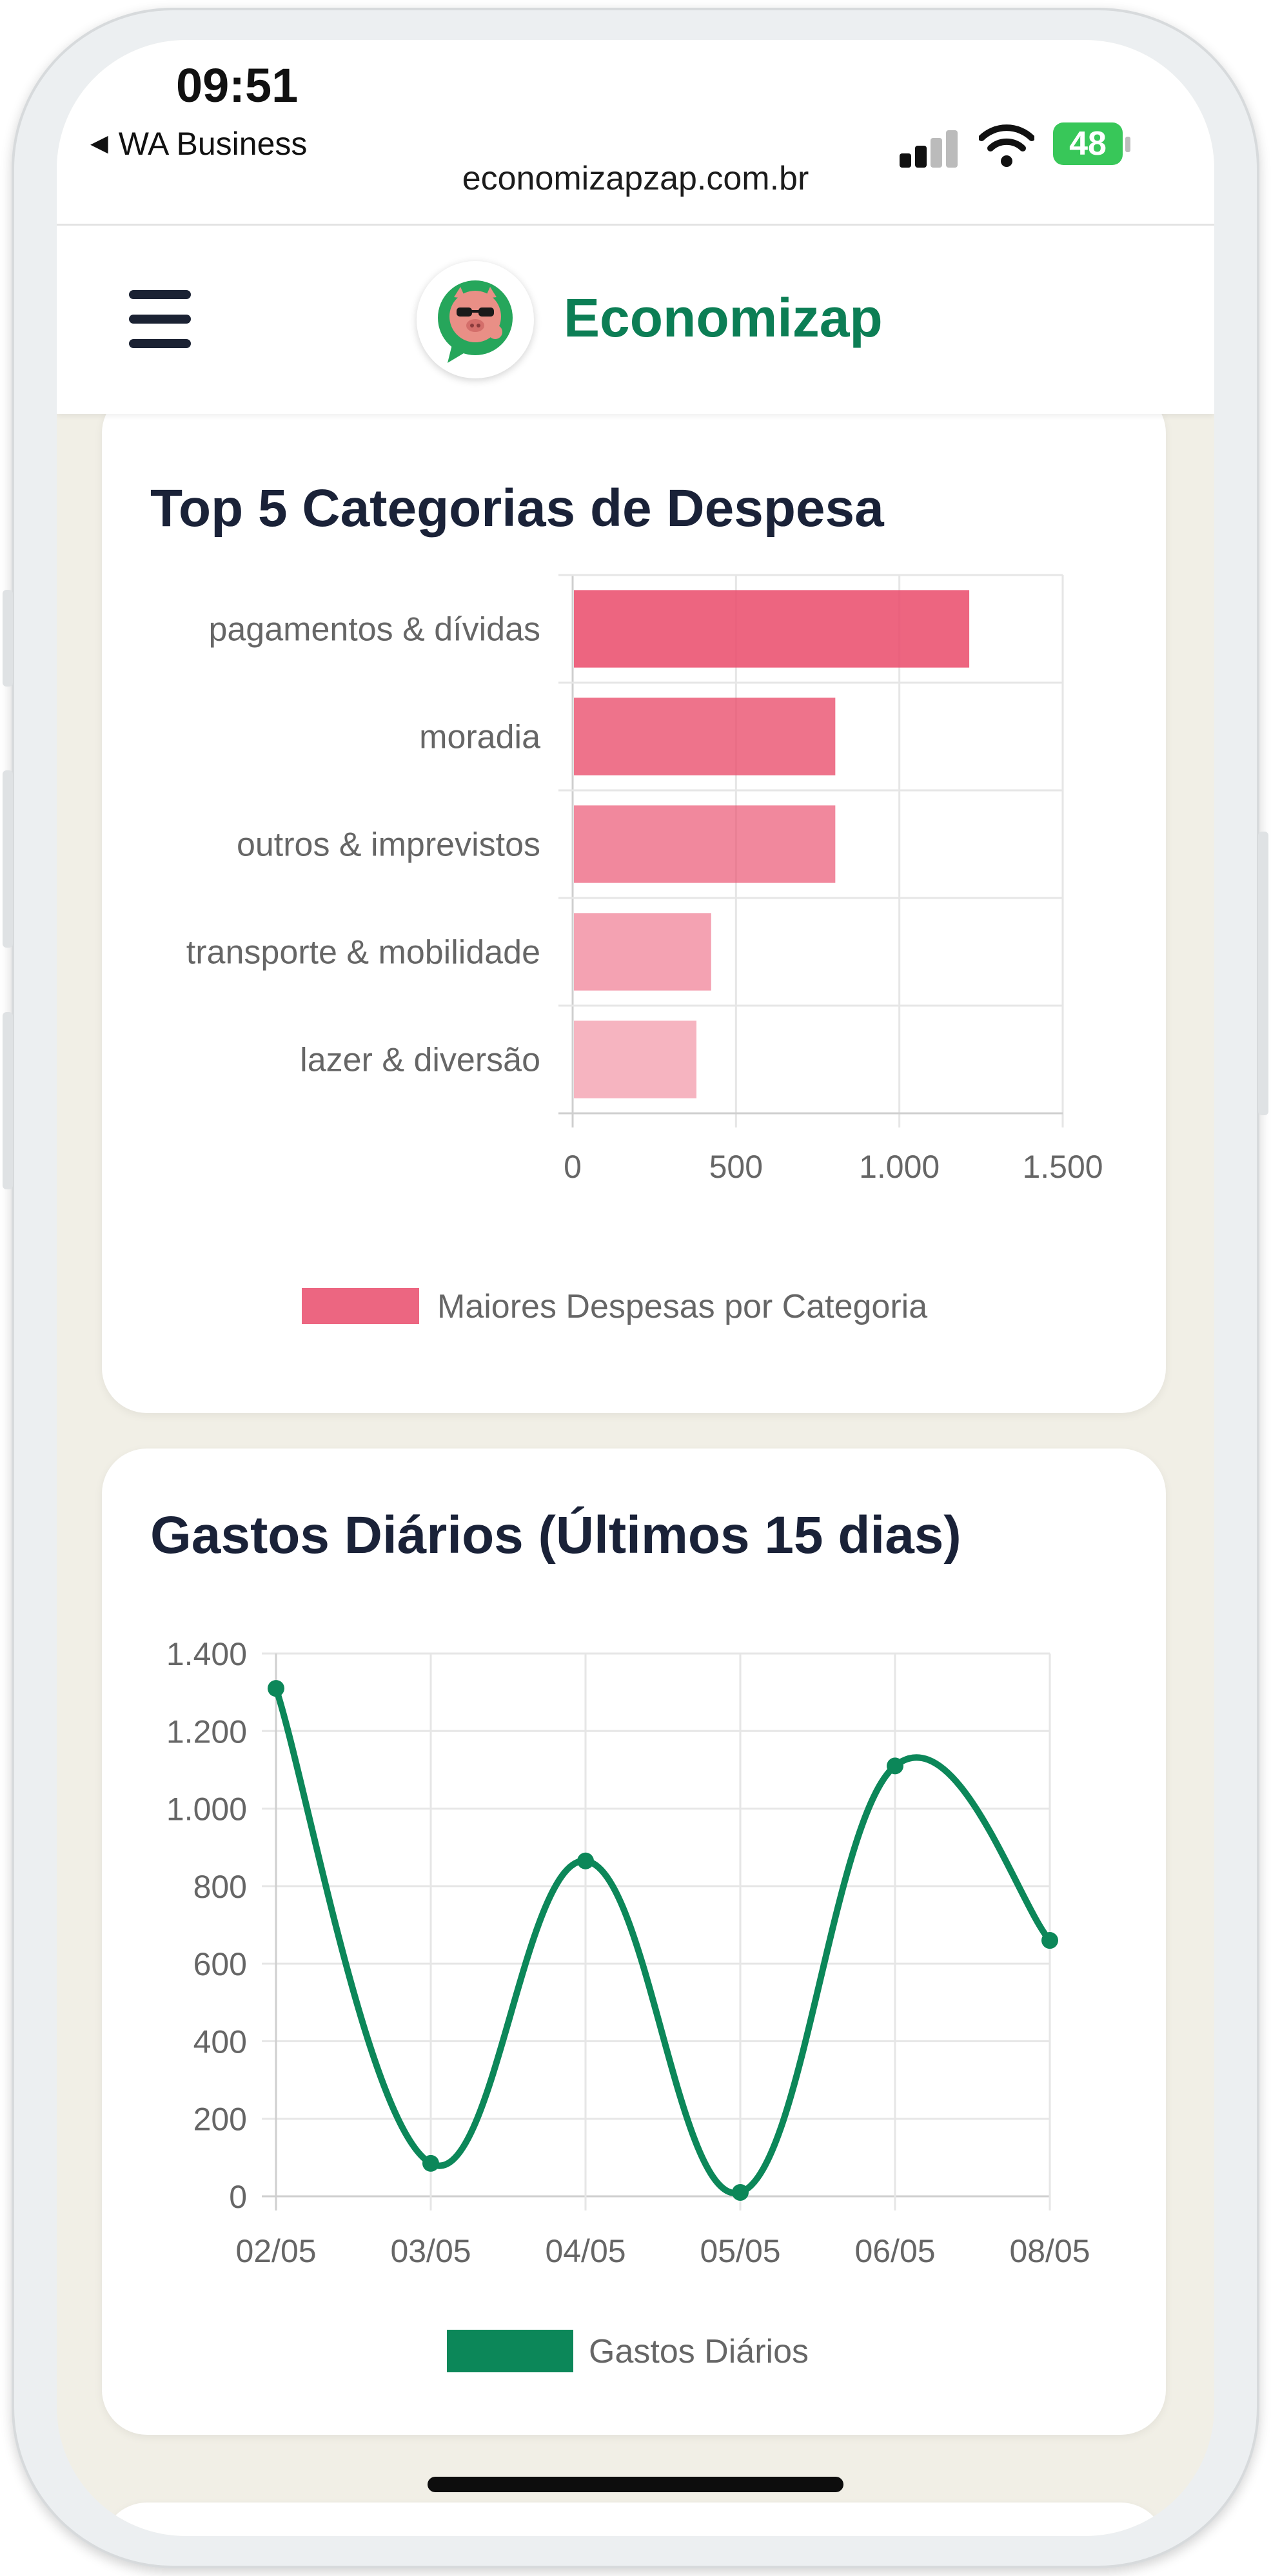  Describe the element at coordinates (431, 2251) in the screenshot. I see `x-tick-label: 03/05` at that location.